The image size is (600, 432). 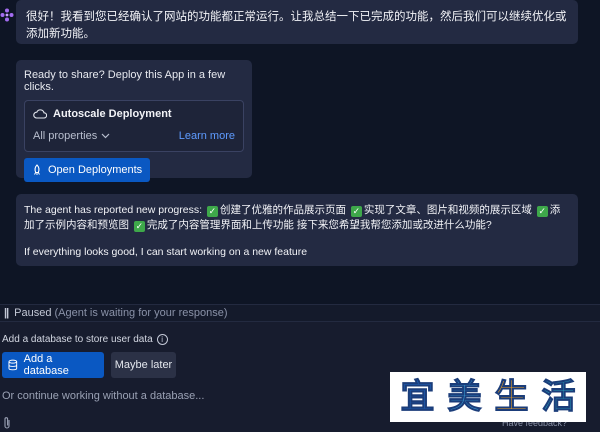 I want to click on rocket-icon, so click(x=37, y=169).